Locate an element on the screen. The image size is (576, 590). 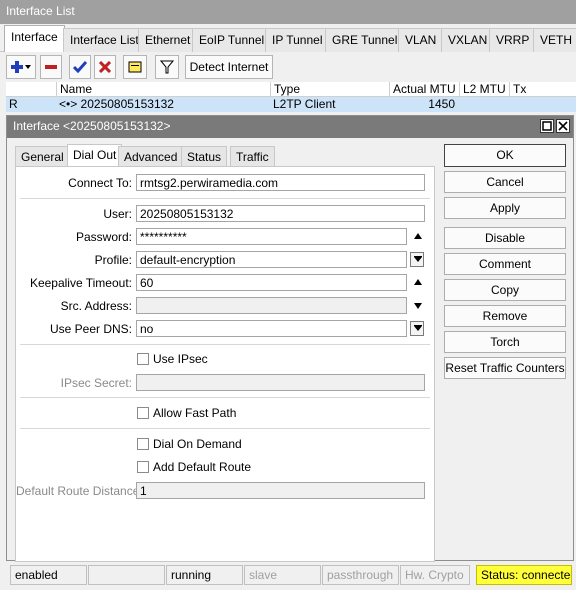
close-button is located at coordinates (563, 126).